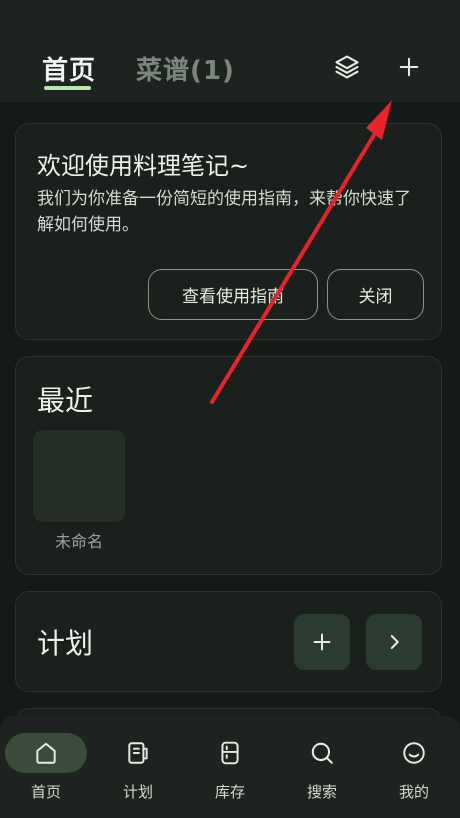 The width and height of the screenshot is (460, 818). Describe the element at coordinates (46, 767) in the screenshot. I see `nav-home: 首页` at that location.